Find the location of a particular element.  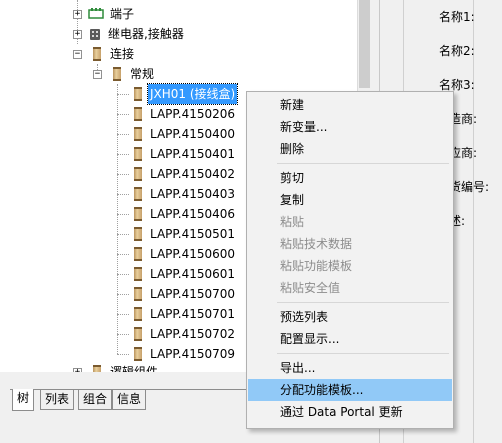

menu-item: 删除 is located at coordinates (350, 149).